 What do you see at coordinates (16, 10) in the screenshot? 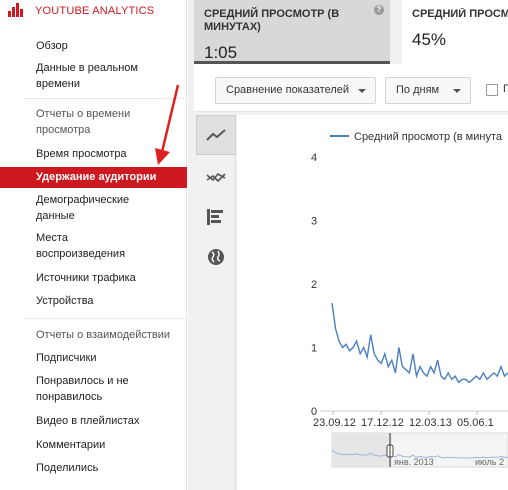
I see `analytics-logo-icon` at bounding box center [16, 10].